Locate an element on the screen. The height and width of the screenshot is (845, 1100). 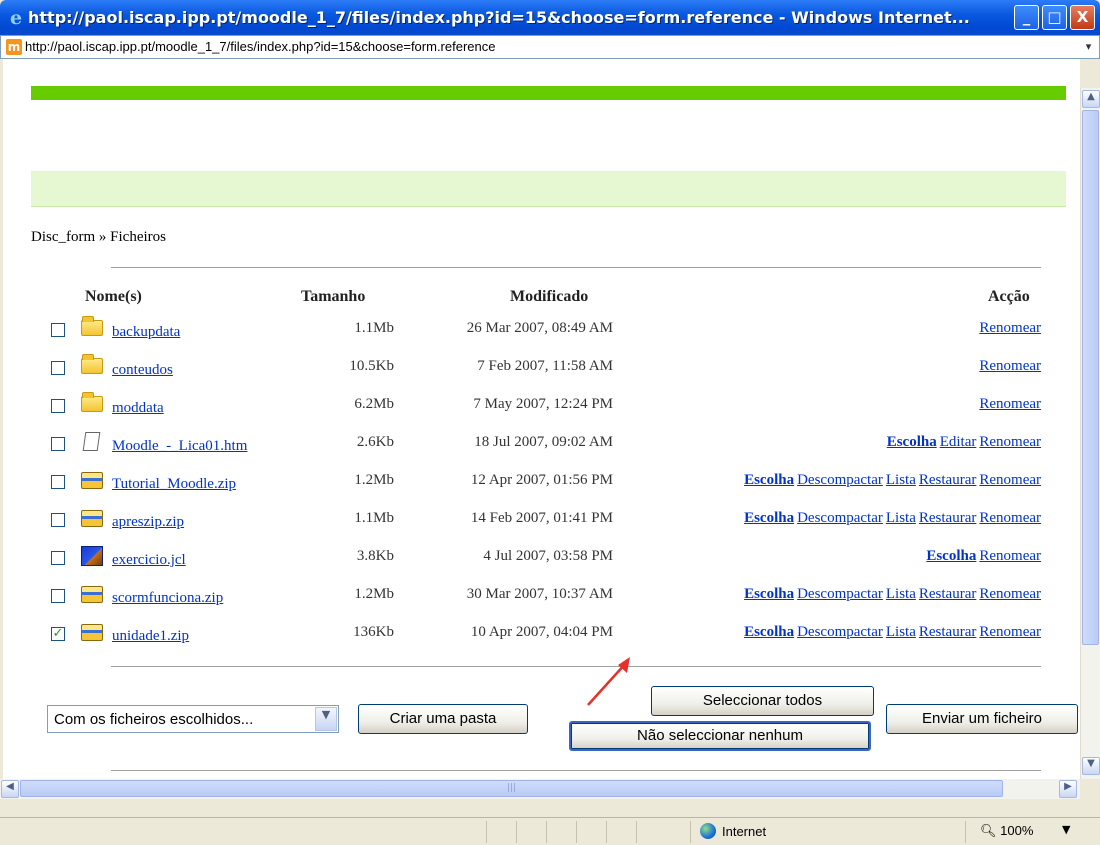
file-name-link: apreszip.zip is located at coordinates (148, 522).